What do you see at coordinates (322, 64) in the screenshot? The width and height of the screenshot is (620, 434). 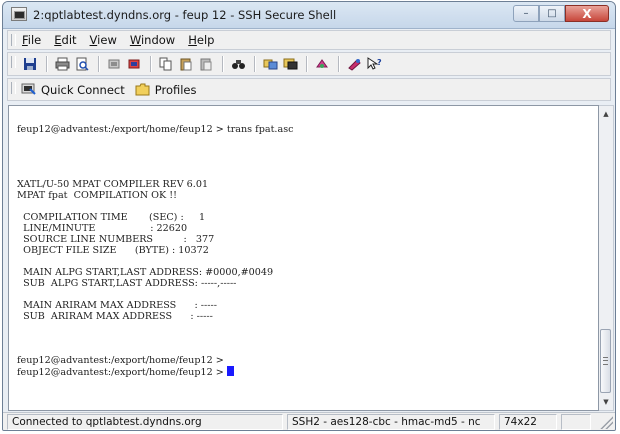 I see `settings-icon` at bounding box center [322, 64].